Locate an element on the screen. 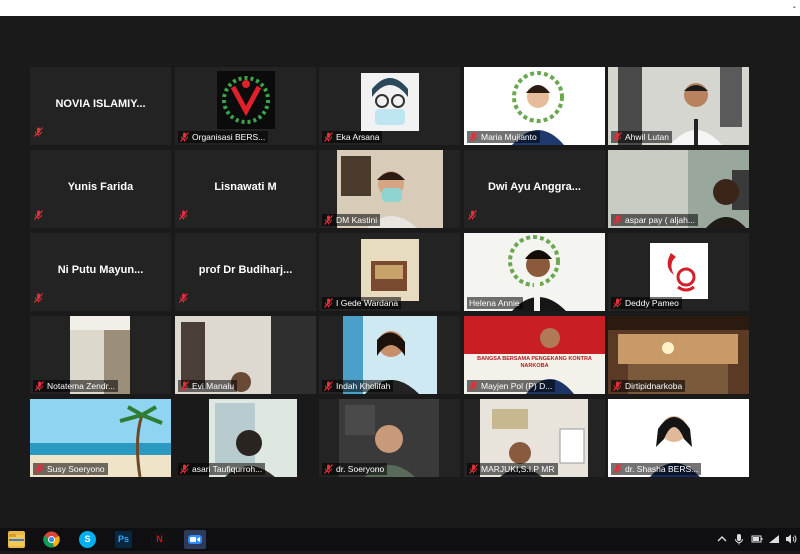 The height and width of the screenshot is (554, 800). netflix-icon: N is located at coordinates (159, 539).